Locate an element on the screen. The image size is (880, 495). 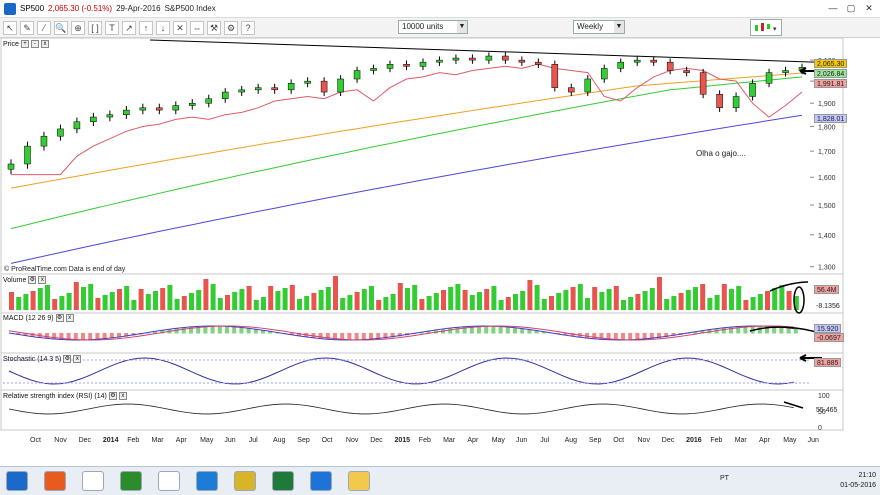
zoom-icon: ⊕ is located at coordinates (78, 27).